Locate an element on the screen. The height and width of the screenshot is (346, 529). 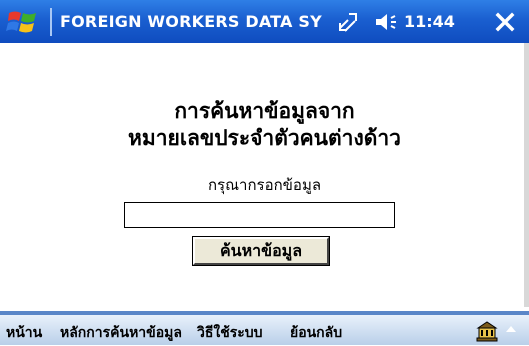
menu-item-how-to-use: วิธีใช้ระบบ is located at coordinates (230, 333).